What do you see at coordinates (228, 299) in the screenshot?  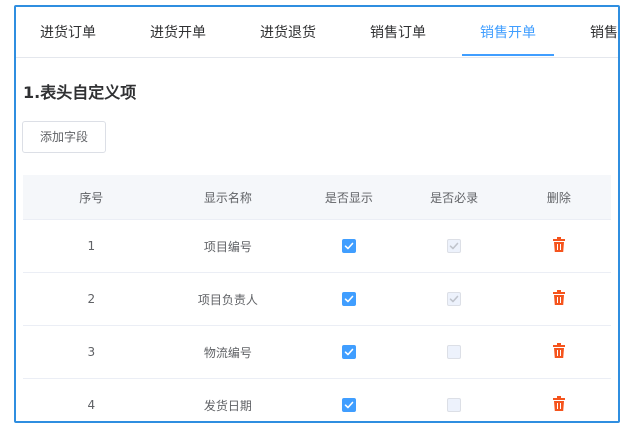 I see `row-display-name: 项目负责人` at bounding box center [228, 299].